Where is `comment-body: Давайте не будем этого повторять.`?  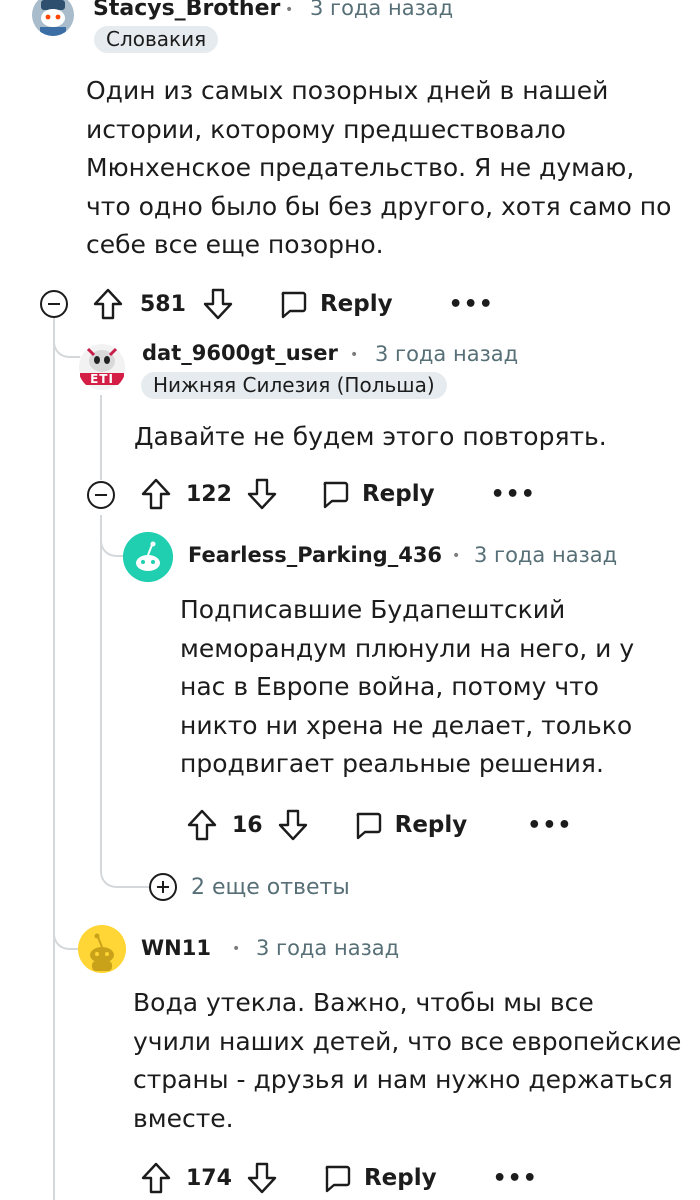 comment-body: Давайте не будем этого повторять. is located at coordinates (414, 437).